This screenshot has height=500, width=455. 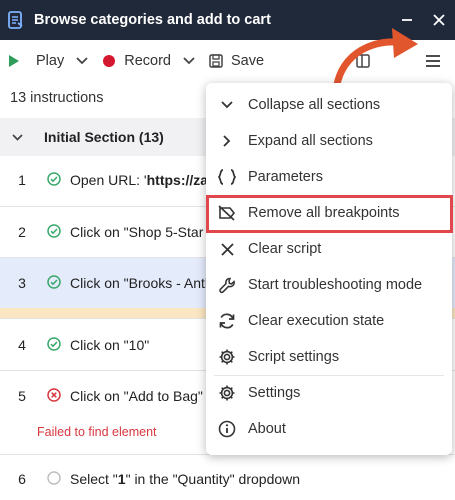 I want to click on record-icon, so click(x=109, y=61).